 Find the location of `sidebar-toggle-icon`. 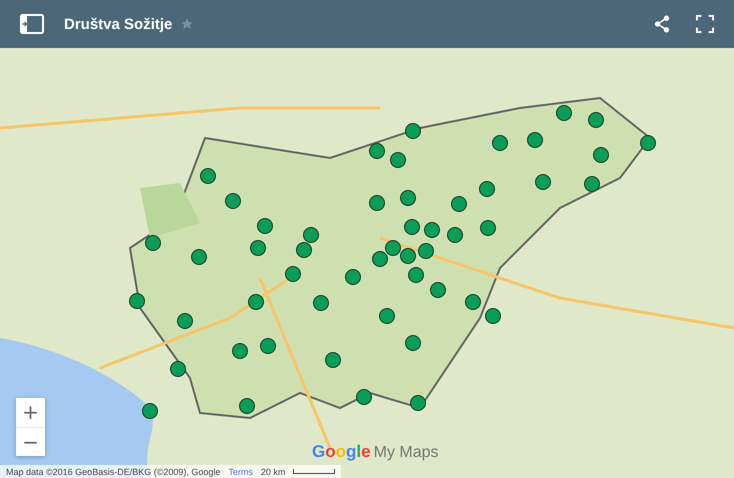

sidebar-toggle-icon is located at coordinates (32, 24).